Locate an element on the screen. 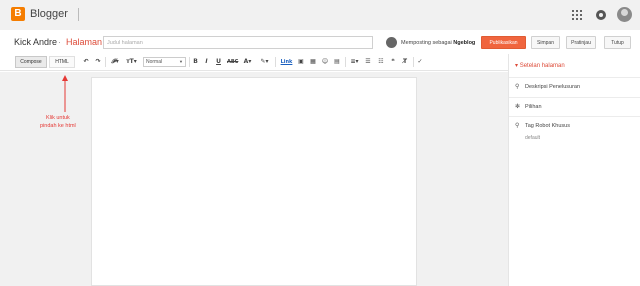 Image resolution: width=640 pixels, height=286 pixels. font-family-icon: 𝓕▾ is located at coordinates (115, 62).